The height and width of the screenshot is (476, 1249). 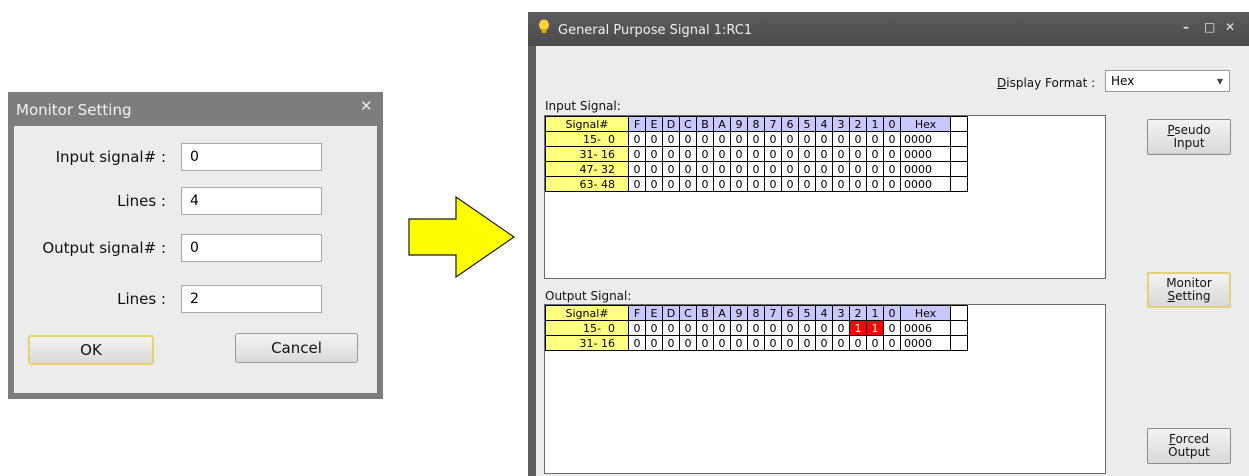 I want to click on close-window-icon: ✕, so click(x=1230, y=27).